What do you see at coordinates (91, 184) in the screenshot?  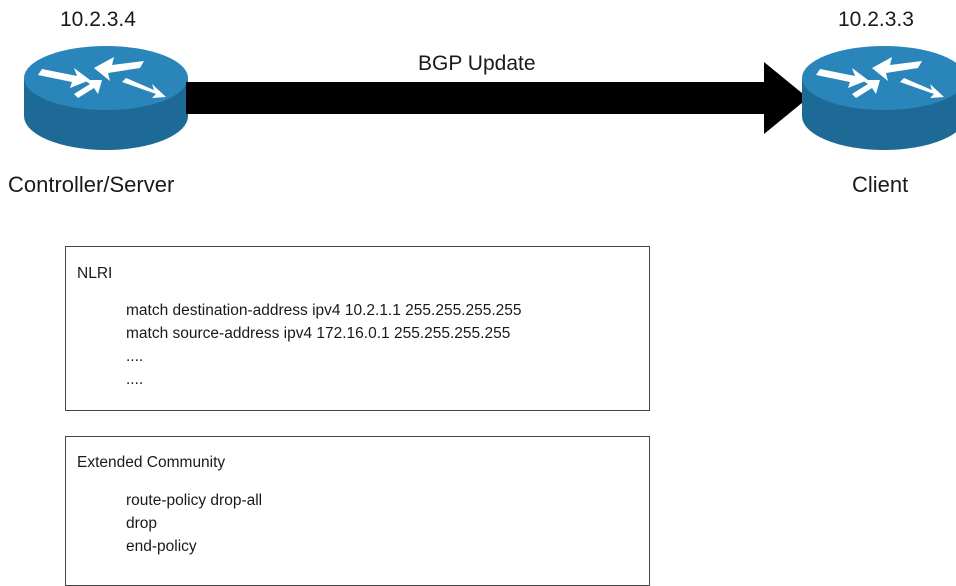 I see `left-node-label: Controller/Server` at bounding box center [91, 184].